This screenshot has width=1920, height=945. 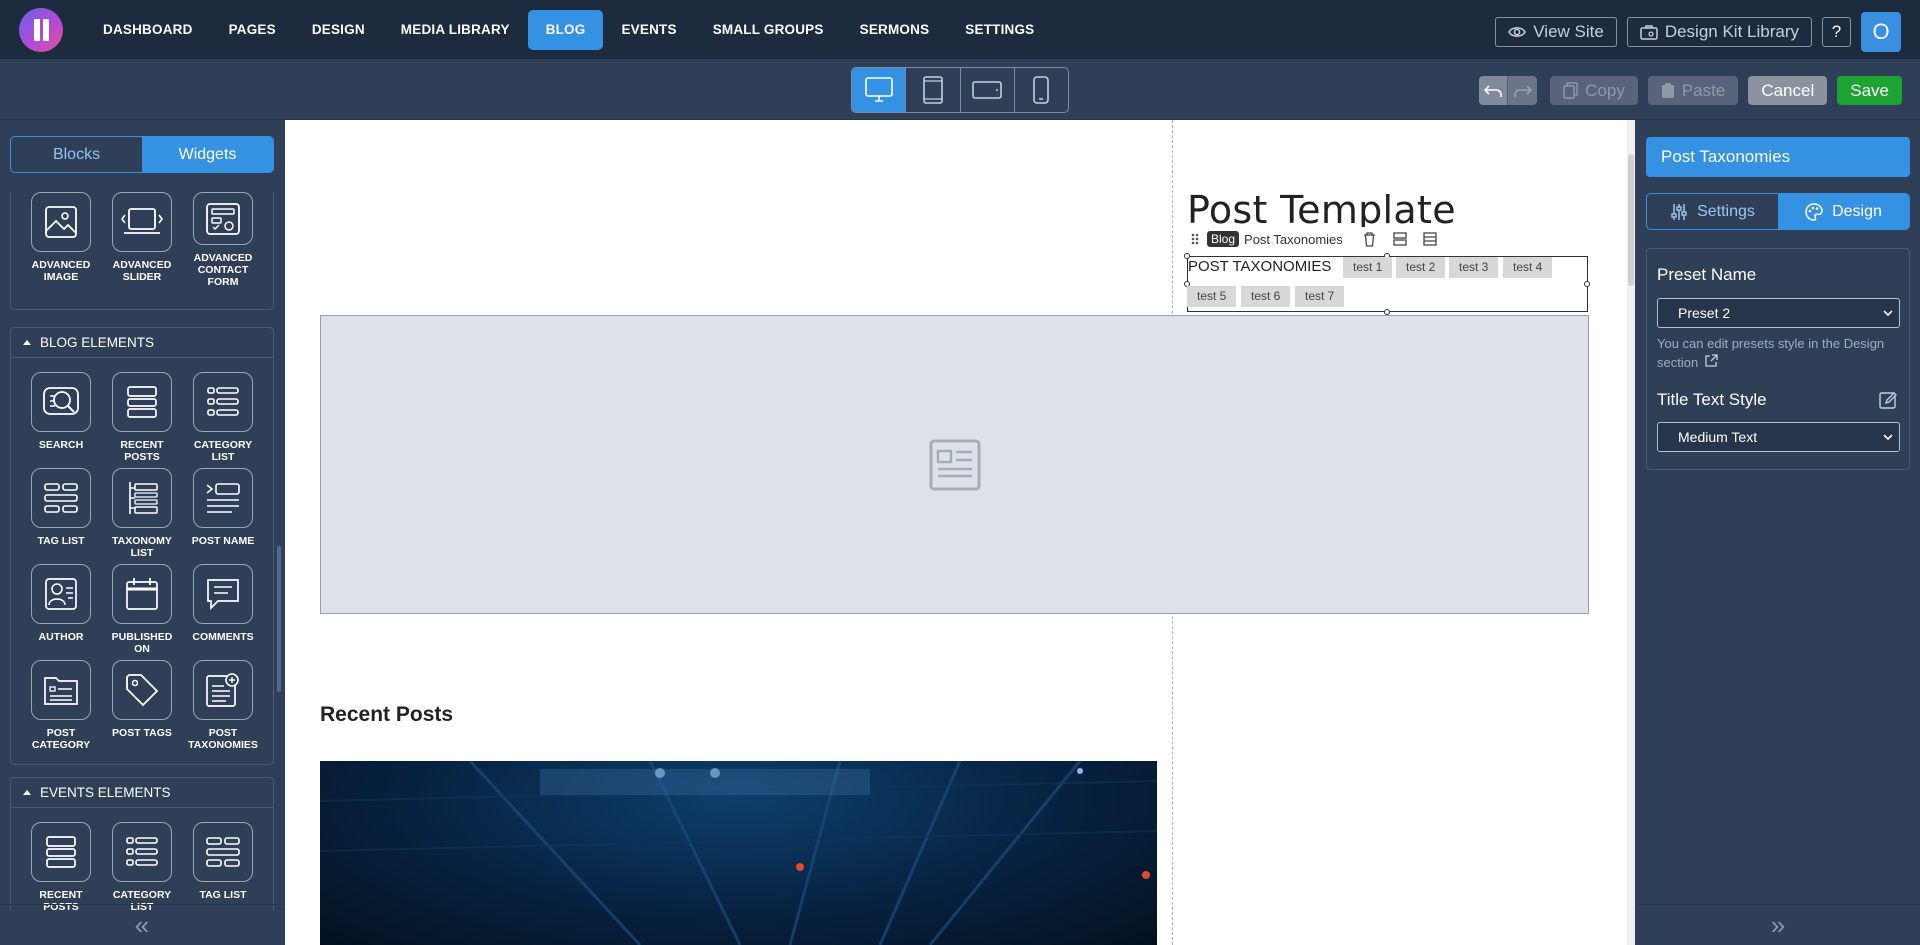 I want to click on collapse-right-panel-button: », so click(x=1778, y=924).